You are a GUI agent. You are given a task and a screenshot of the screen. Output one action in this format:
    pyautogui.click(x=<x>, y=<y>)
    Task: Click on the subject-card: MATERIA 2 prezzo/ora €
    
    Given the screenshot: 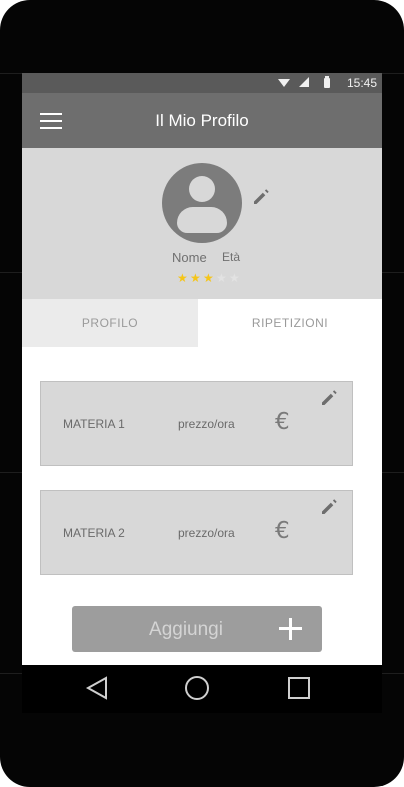 What is the action you would take?
    pyautogui.click(x=196, y=532)
    